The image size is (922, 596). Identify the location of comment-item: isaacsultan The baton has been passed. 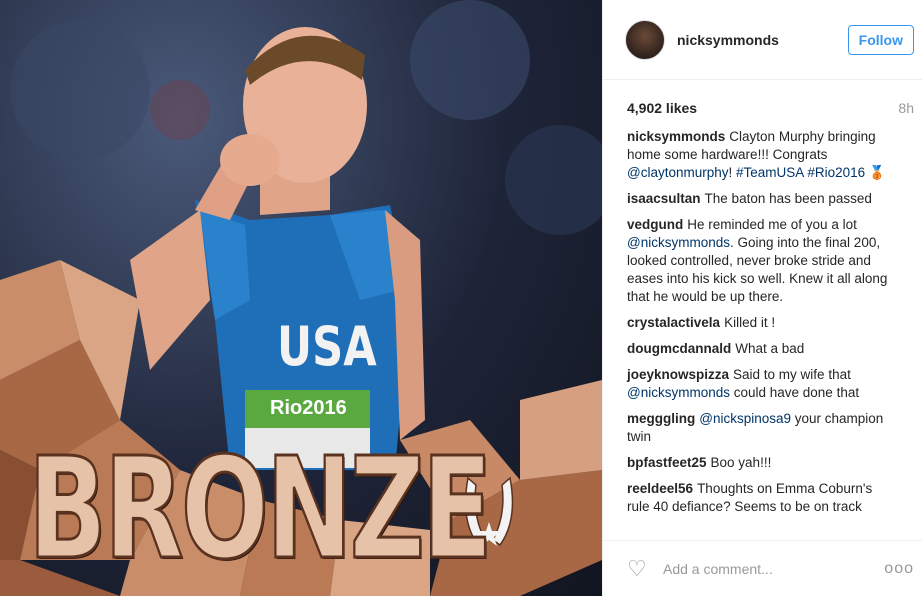
(762, 199).